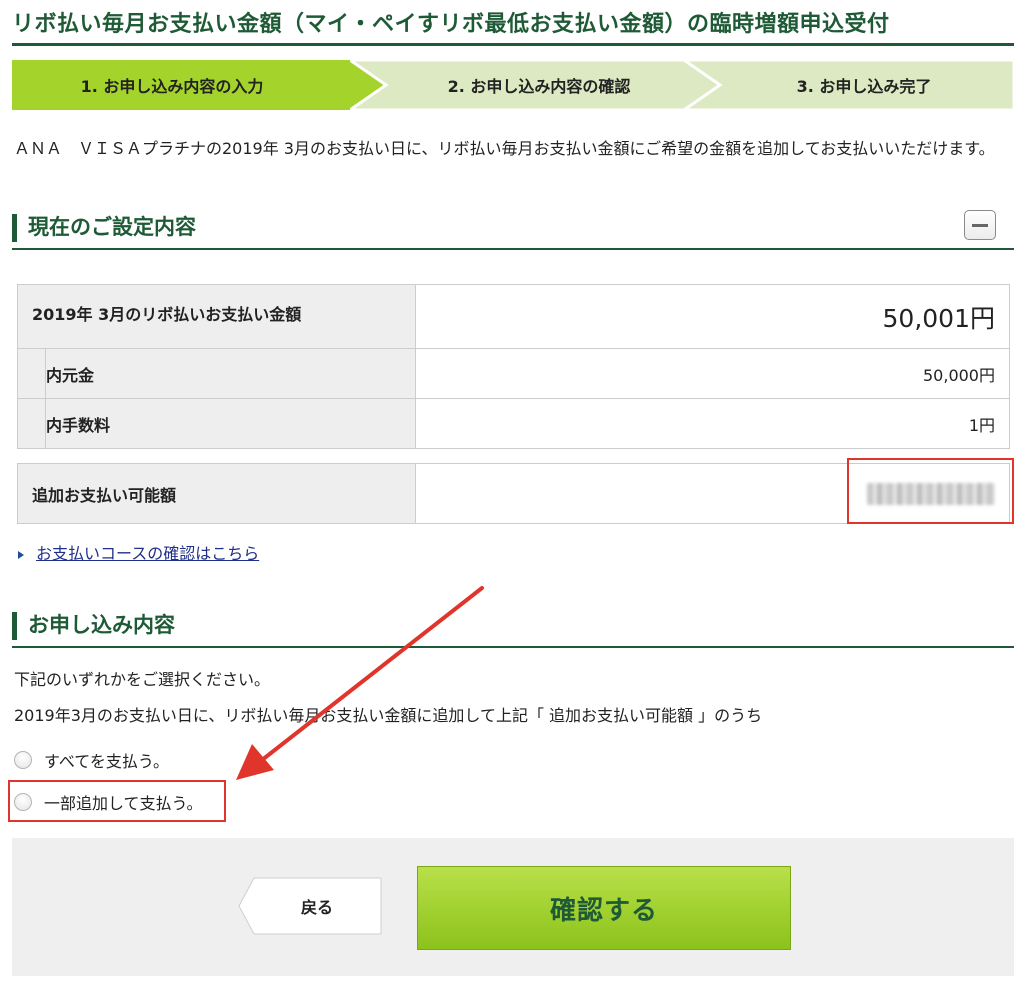 Image resolution: width=1024 pixels, height=988 pixels. Describe the element at coordinates (604, 908) in the screenshot. I see `confirm-button: 確認する` at that location.